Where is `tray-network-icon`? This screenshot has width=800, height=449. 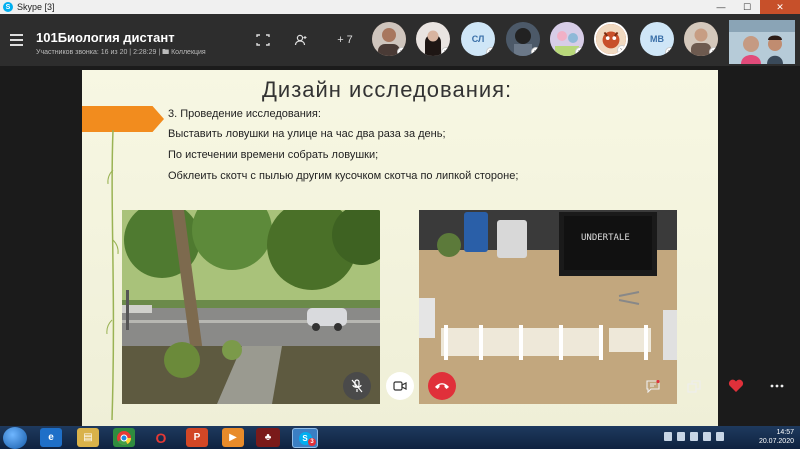
tray-network-icon is located at coordinates (694, 436).